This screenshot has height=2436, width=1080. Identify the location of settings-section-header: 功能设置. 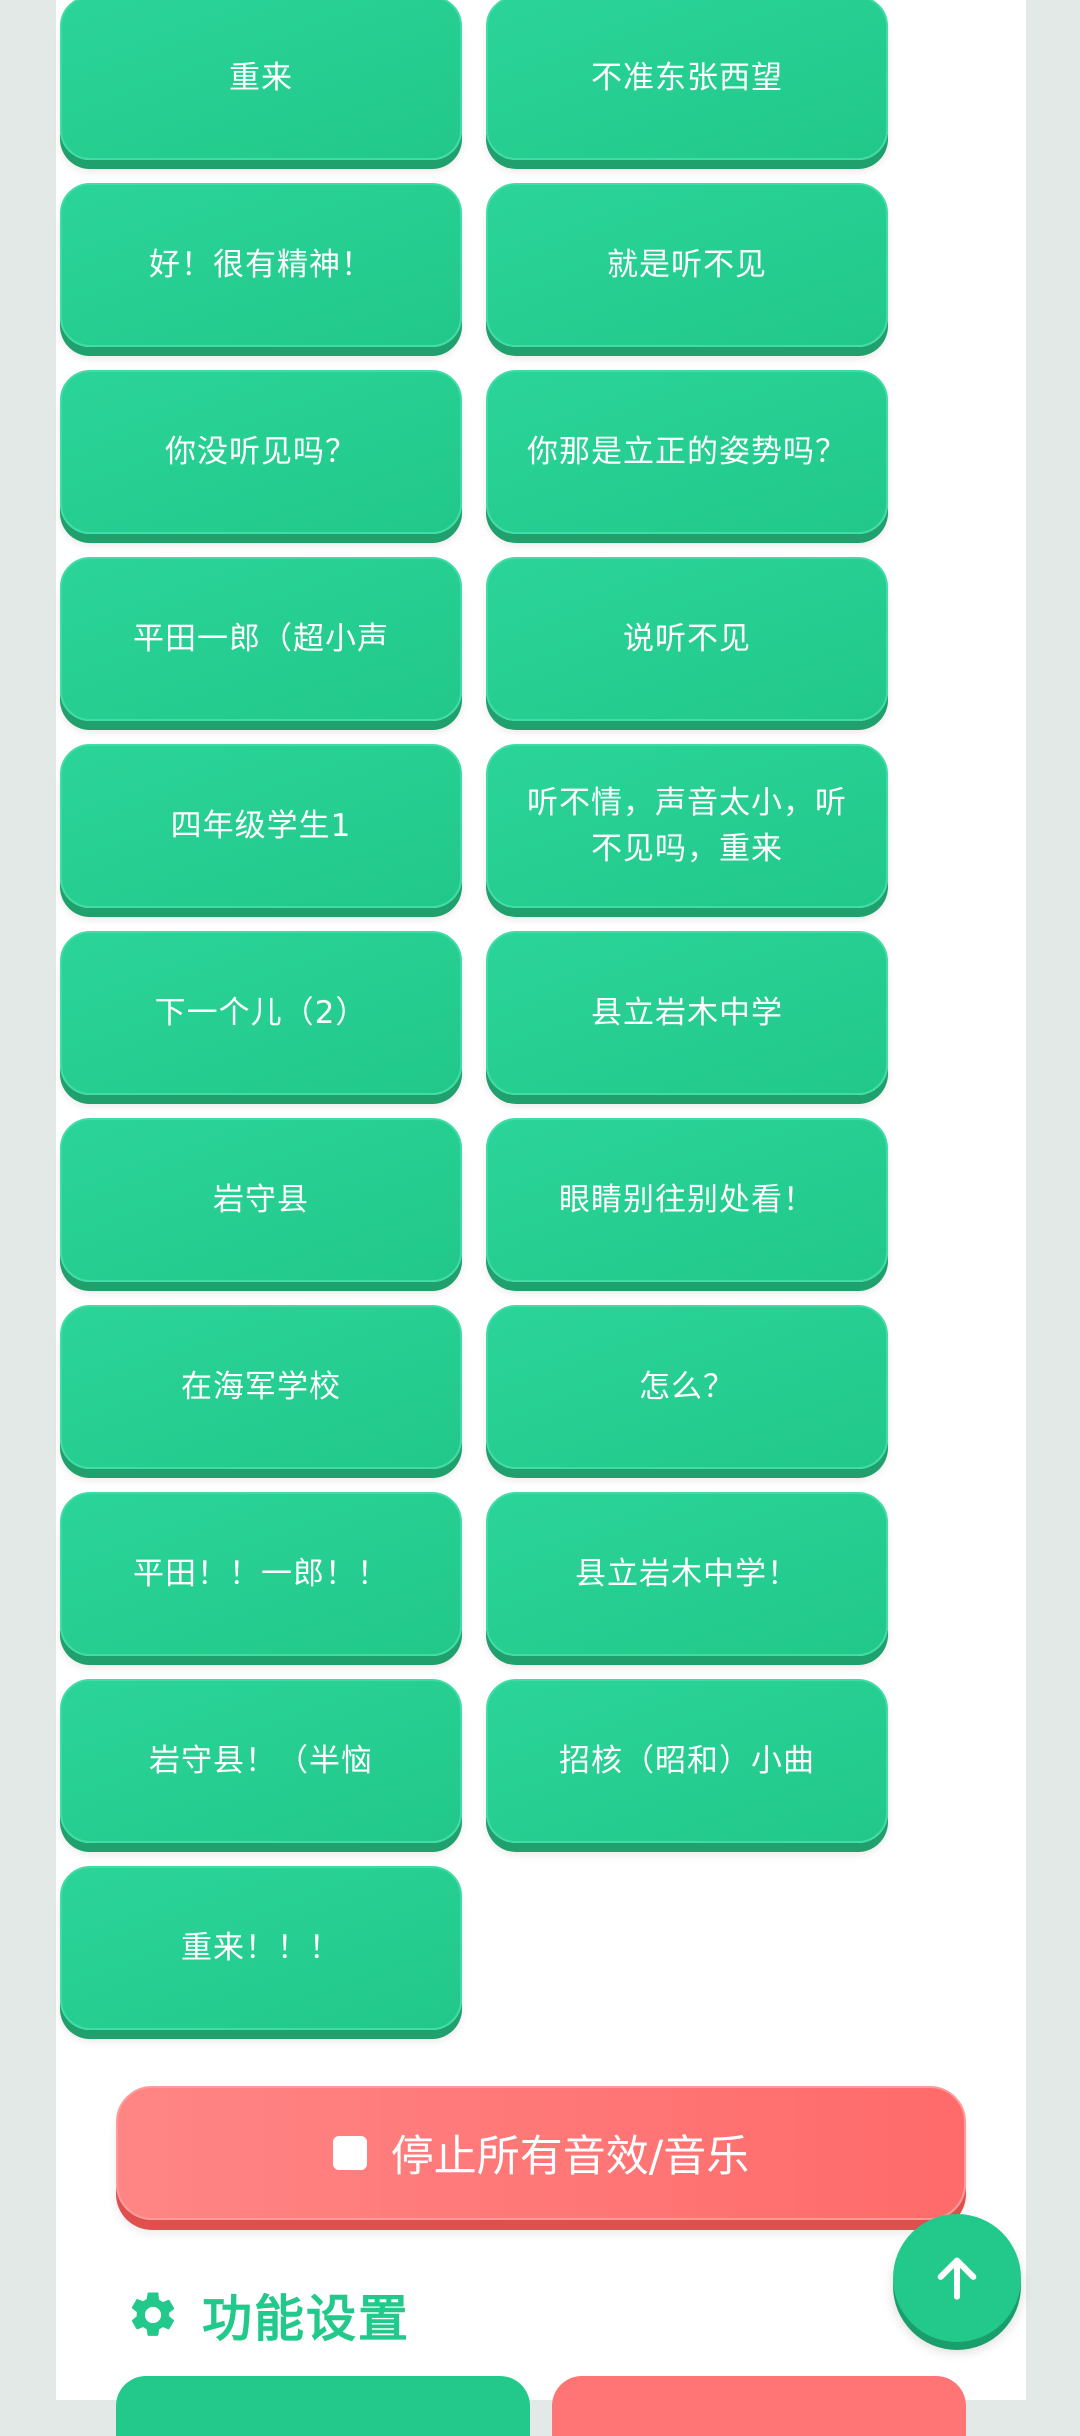
(268, 2315).